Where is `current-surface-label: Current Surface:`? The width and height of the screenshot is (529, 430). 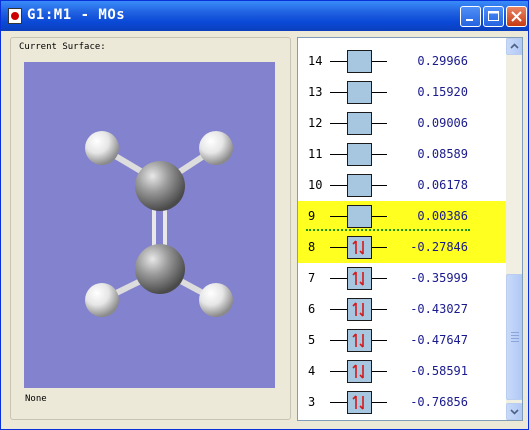
current-surface-label: Current Surface: is located at coordinates (62, 47).